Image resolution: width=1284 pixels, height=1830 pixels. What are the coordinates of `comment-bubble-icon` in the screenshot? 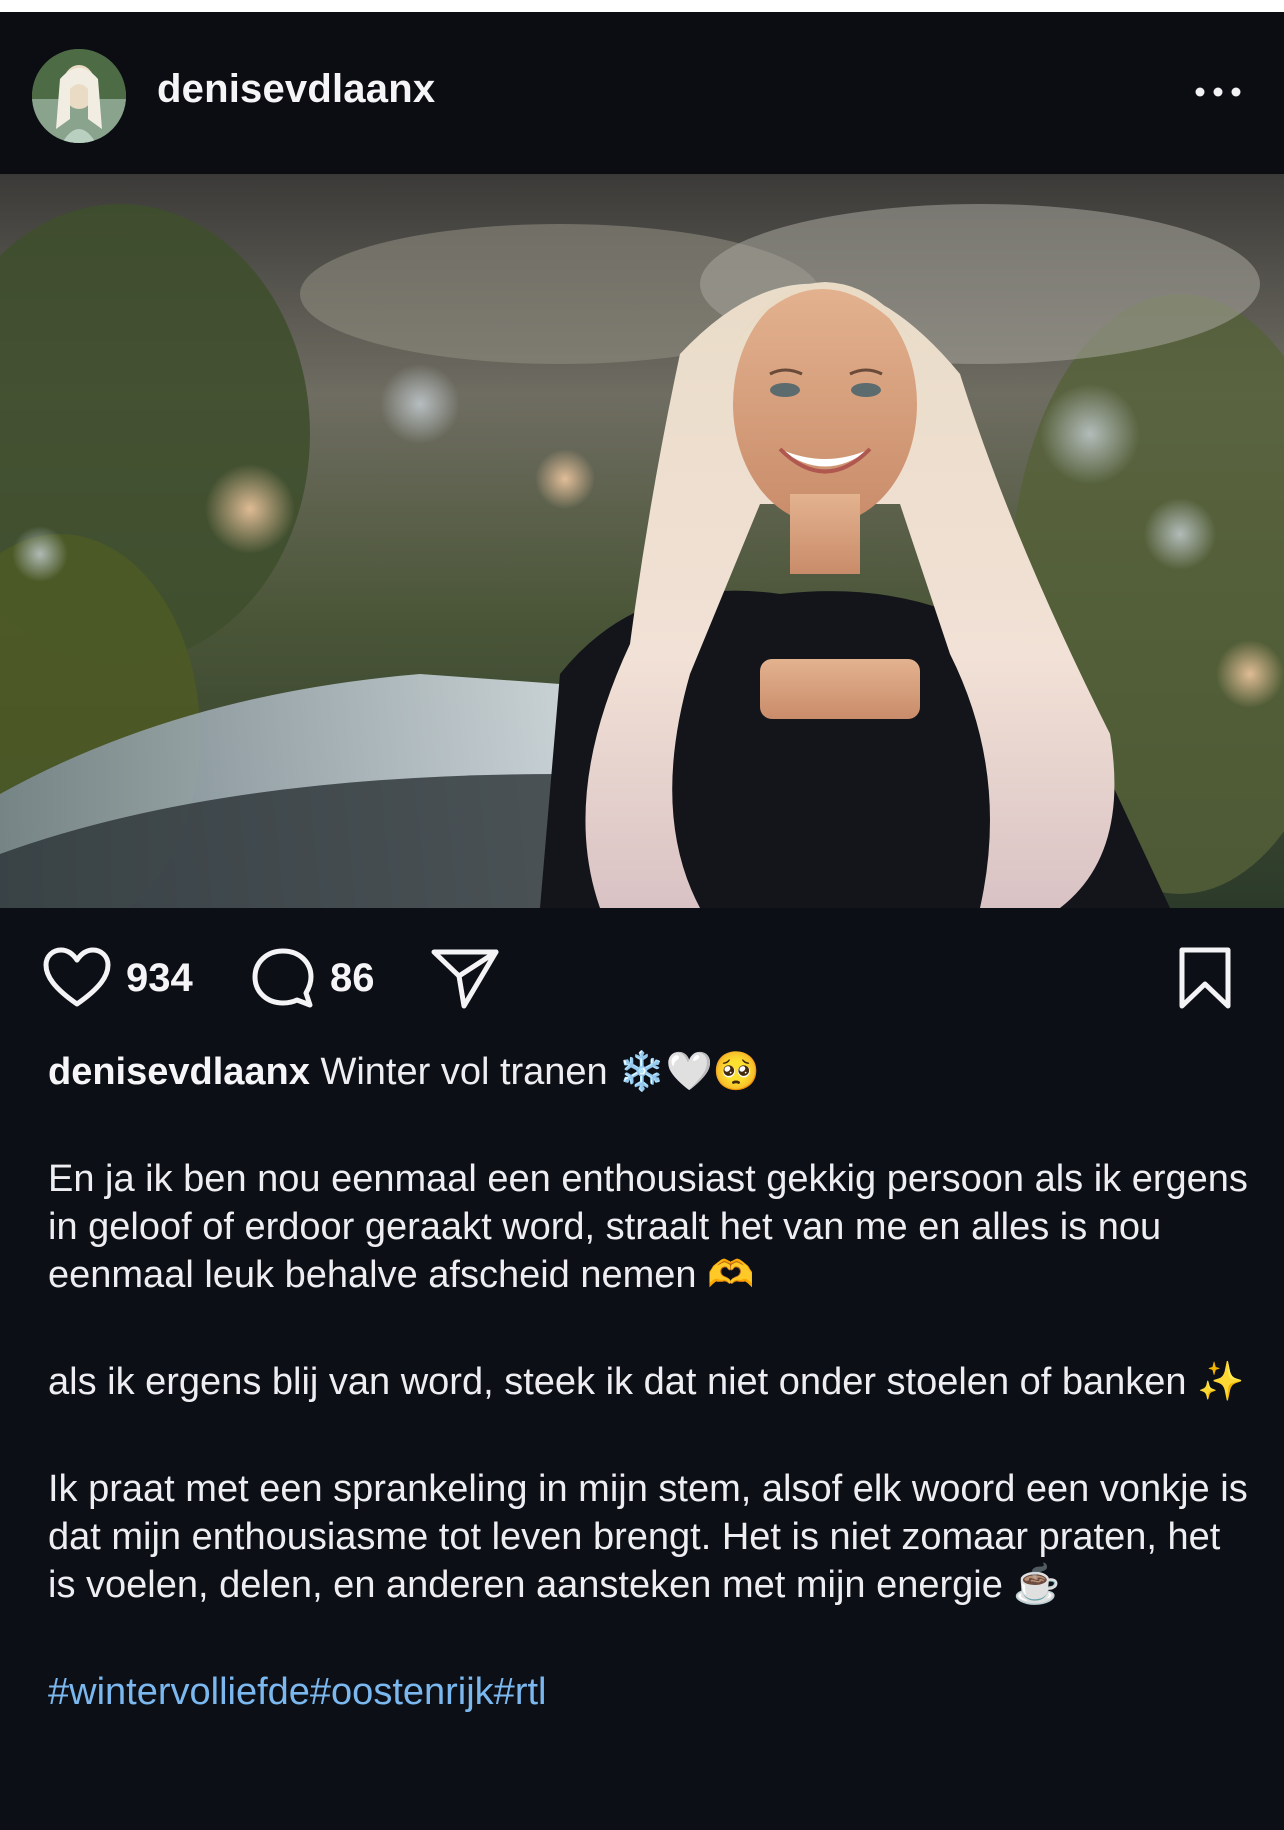 It's located at (283, 978).